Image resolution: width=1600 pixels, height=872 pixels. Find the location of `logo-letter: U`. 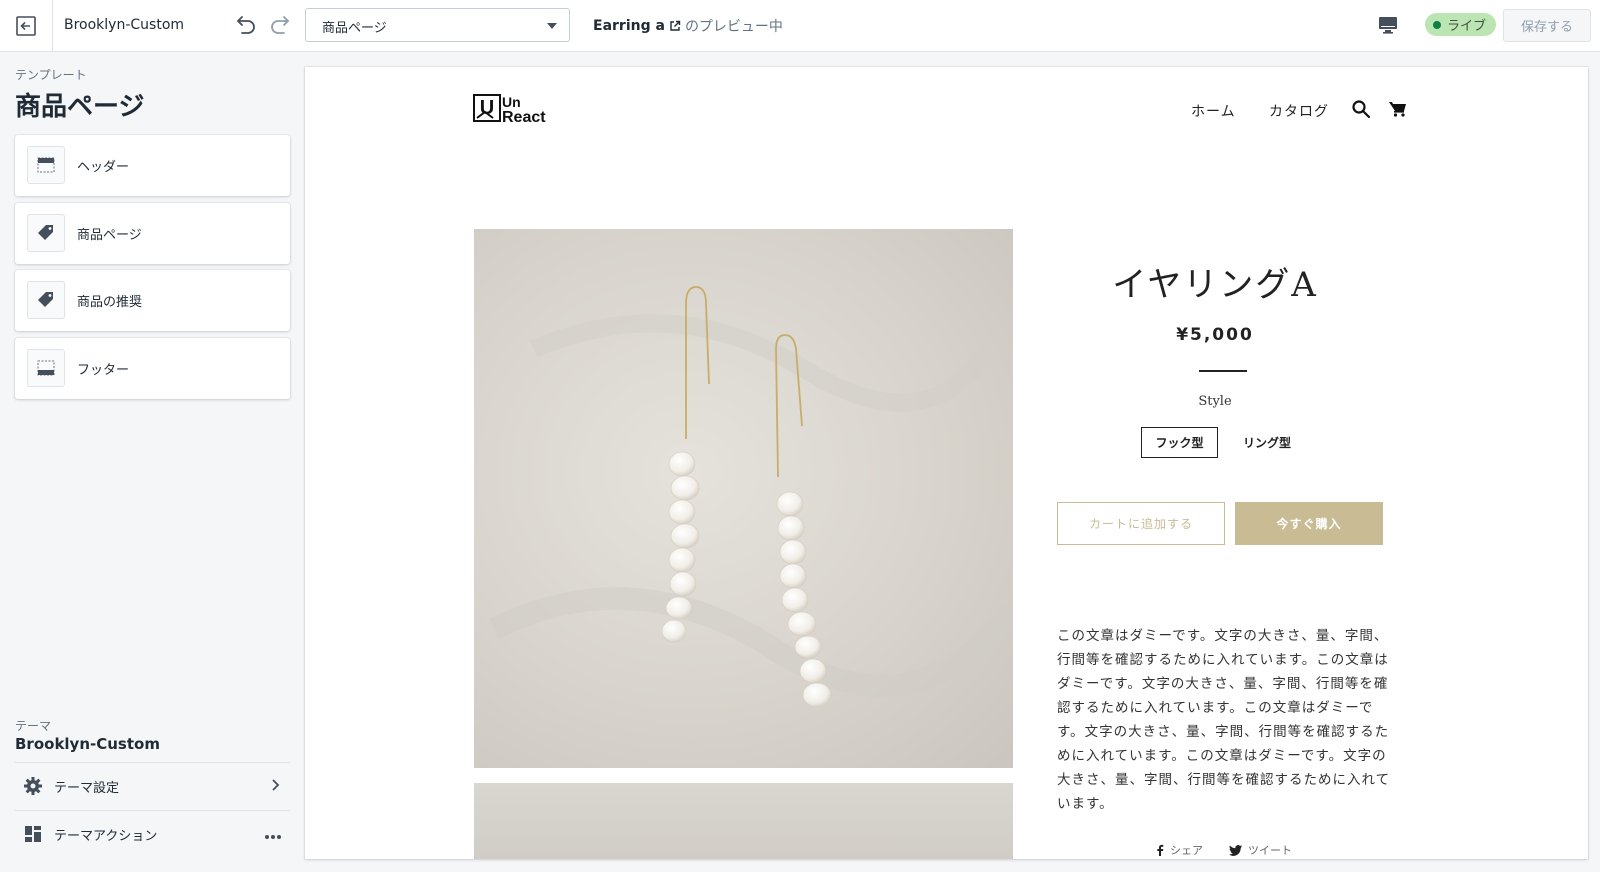

logo-letter: U is located at coordinates (487, 108).